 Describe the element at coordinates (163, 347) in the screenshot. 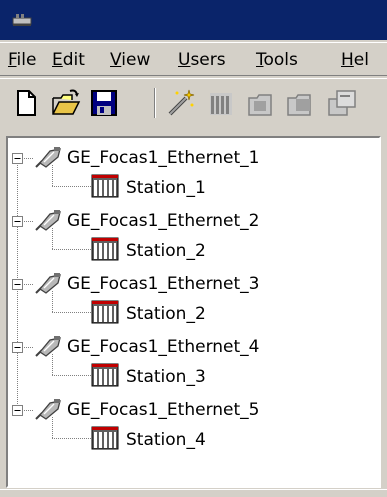

I see `tree-channel-node: GE_Focas1_Ethernet_4` at that location.